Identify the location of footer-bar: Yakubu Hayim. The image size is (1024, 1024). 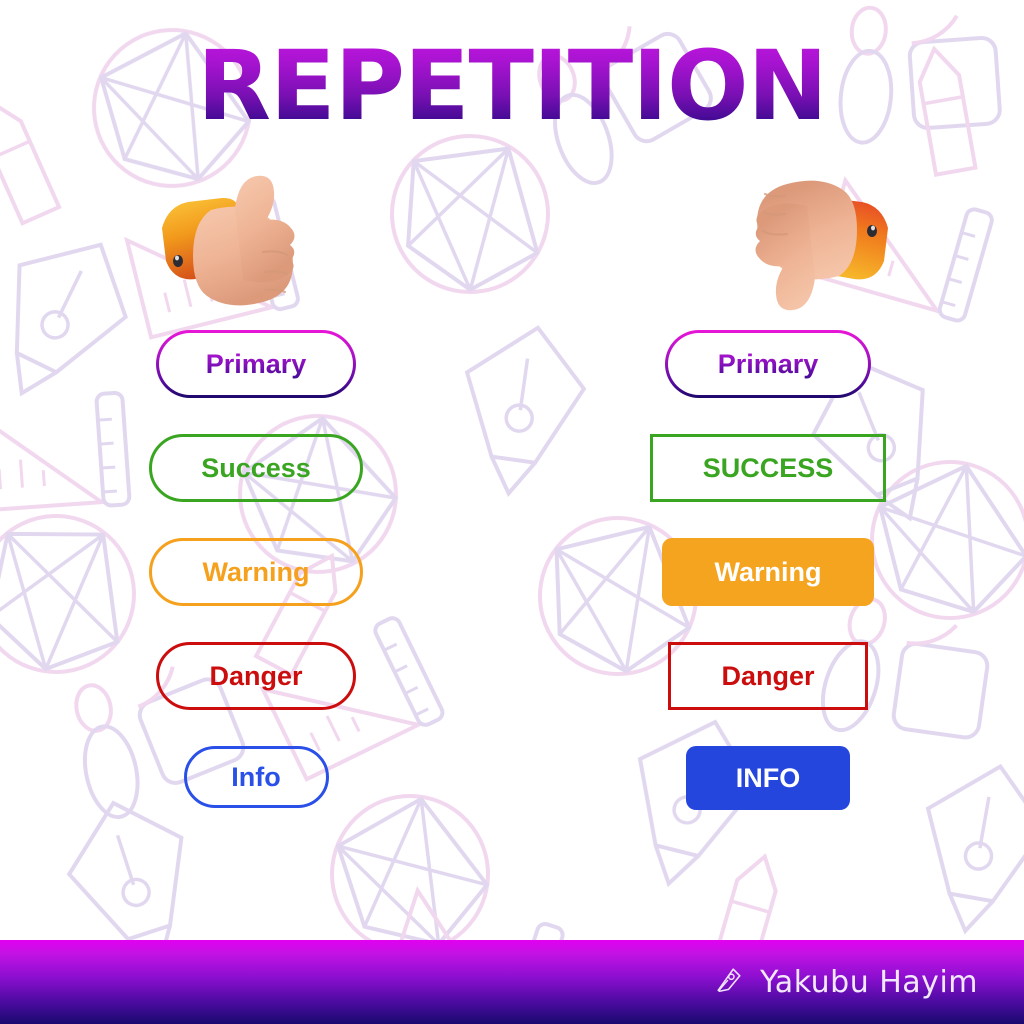
(512, 982).